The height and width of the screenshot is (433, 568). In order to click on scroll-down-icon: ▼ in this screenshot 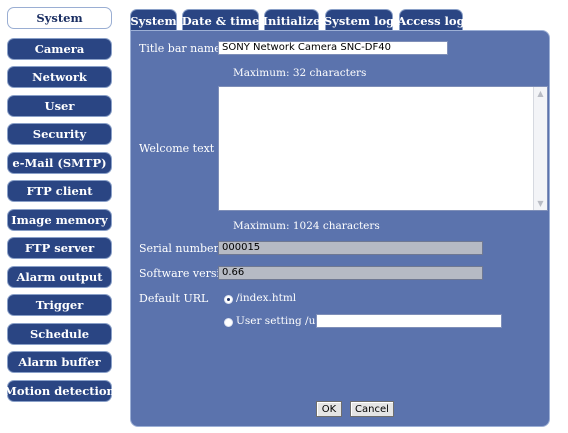, I will do `click(540, 203)`.